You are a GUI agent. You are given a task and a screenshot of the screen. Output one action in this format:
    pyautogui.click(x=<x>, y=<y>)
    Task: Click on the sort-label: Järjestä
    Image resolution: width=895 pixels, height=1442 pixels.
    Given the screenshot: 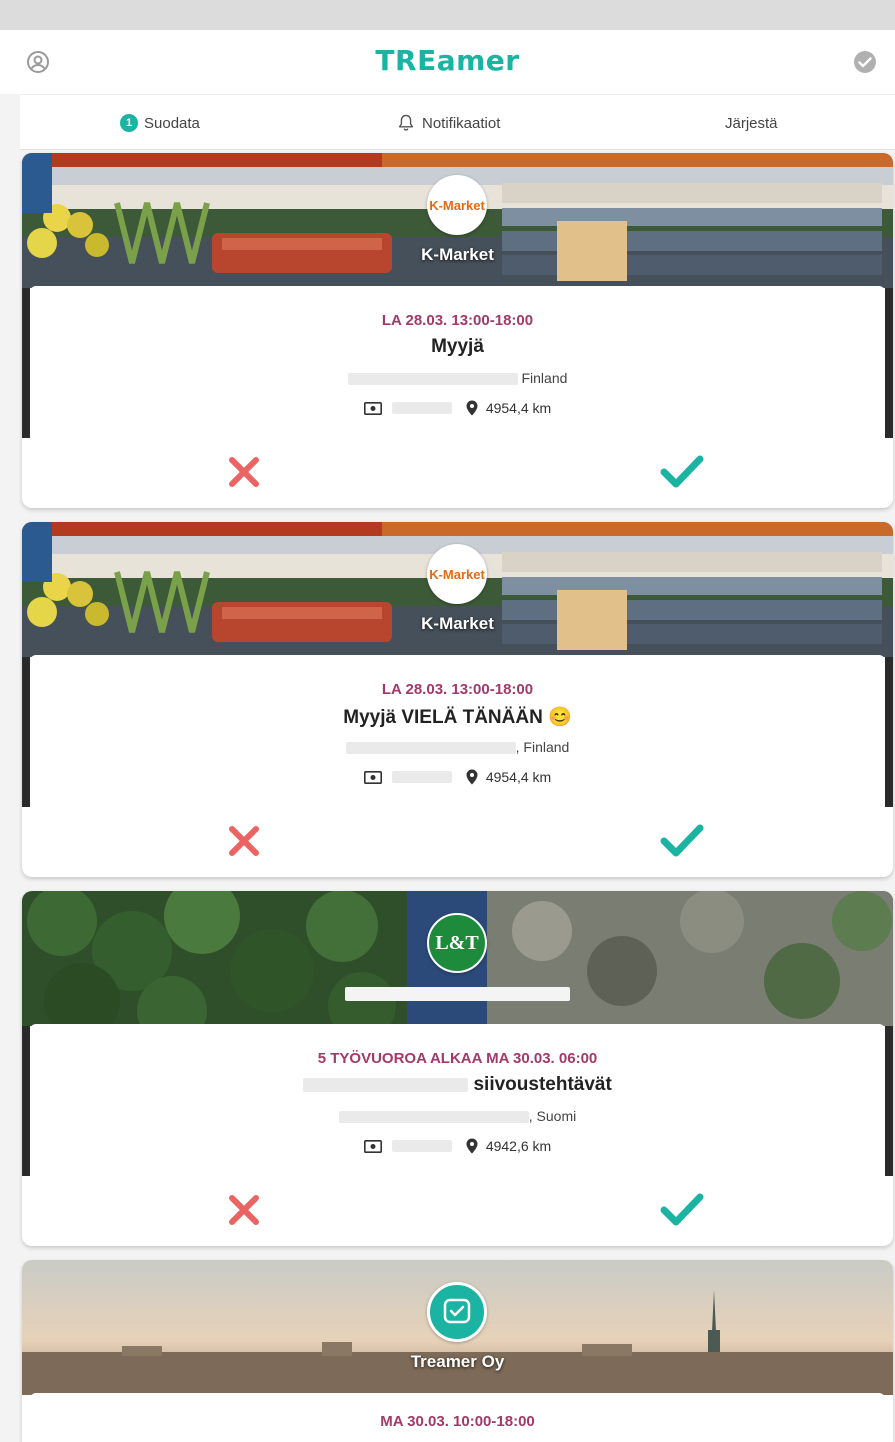 What is the action you would take?
    pyautogui.click(x=751, y=123)
    